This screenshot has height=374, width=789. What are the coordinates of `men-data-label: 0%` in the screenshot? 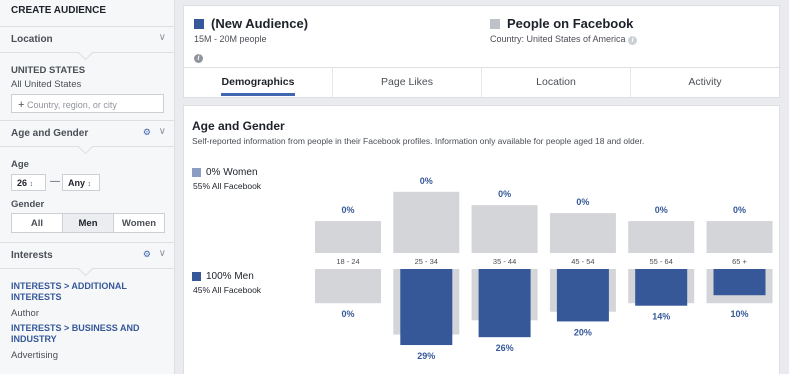 It's located at (347, 314).